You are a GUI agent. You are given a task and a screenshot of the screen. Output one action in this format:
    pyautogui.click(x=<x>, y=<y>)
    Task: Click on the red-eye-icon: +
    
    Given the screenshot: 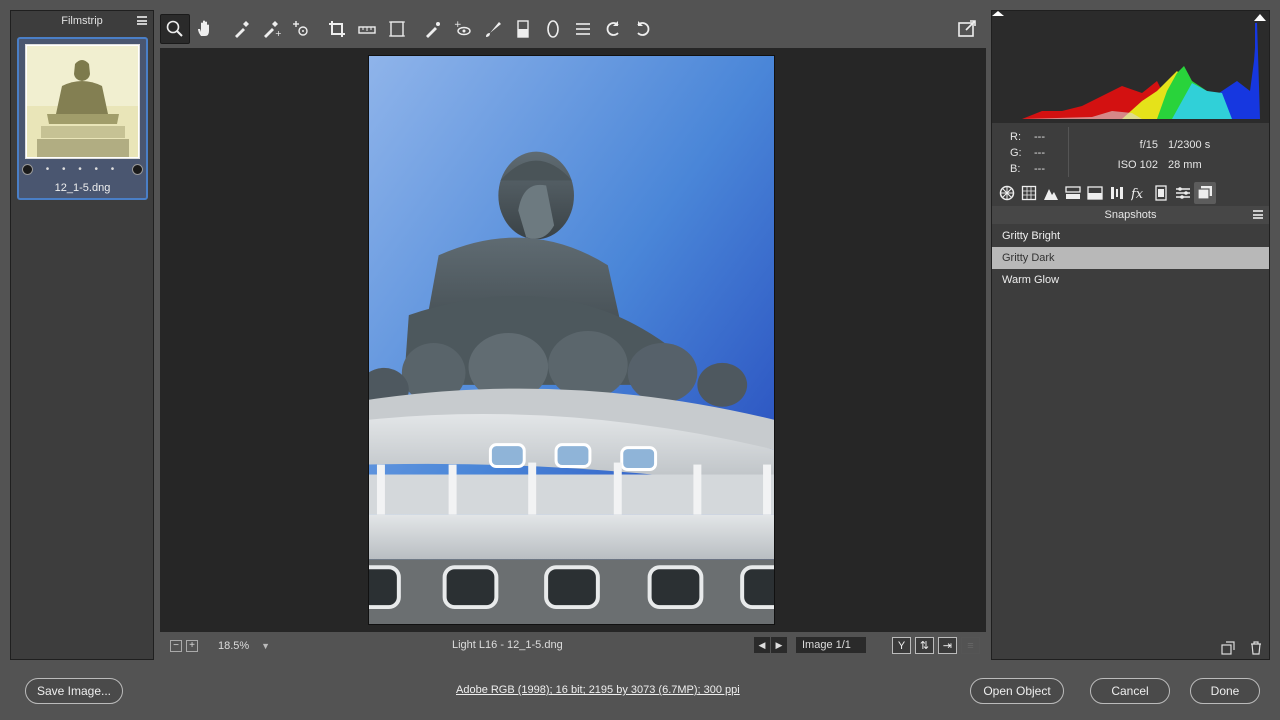 What is the action you would take?
    pyautogui.click(x=463, y=29)
    